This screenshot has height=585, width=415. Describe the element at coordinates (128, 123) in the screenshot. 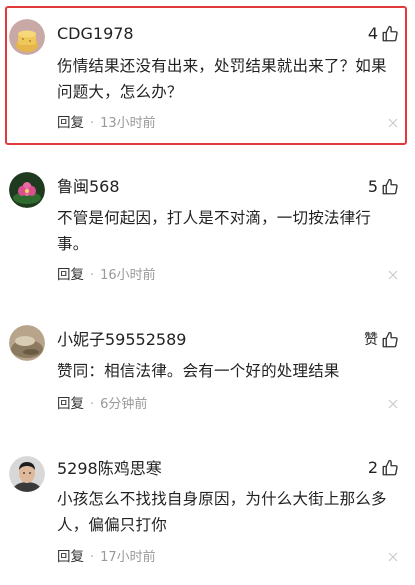

I see `comment-time: 13小时前` at that location.